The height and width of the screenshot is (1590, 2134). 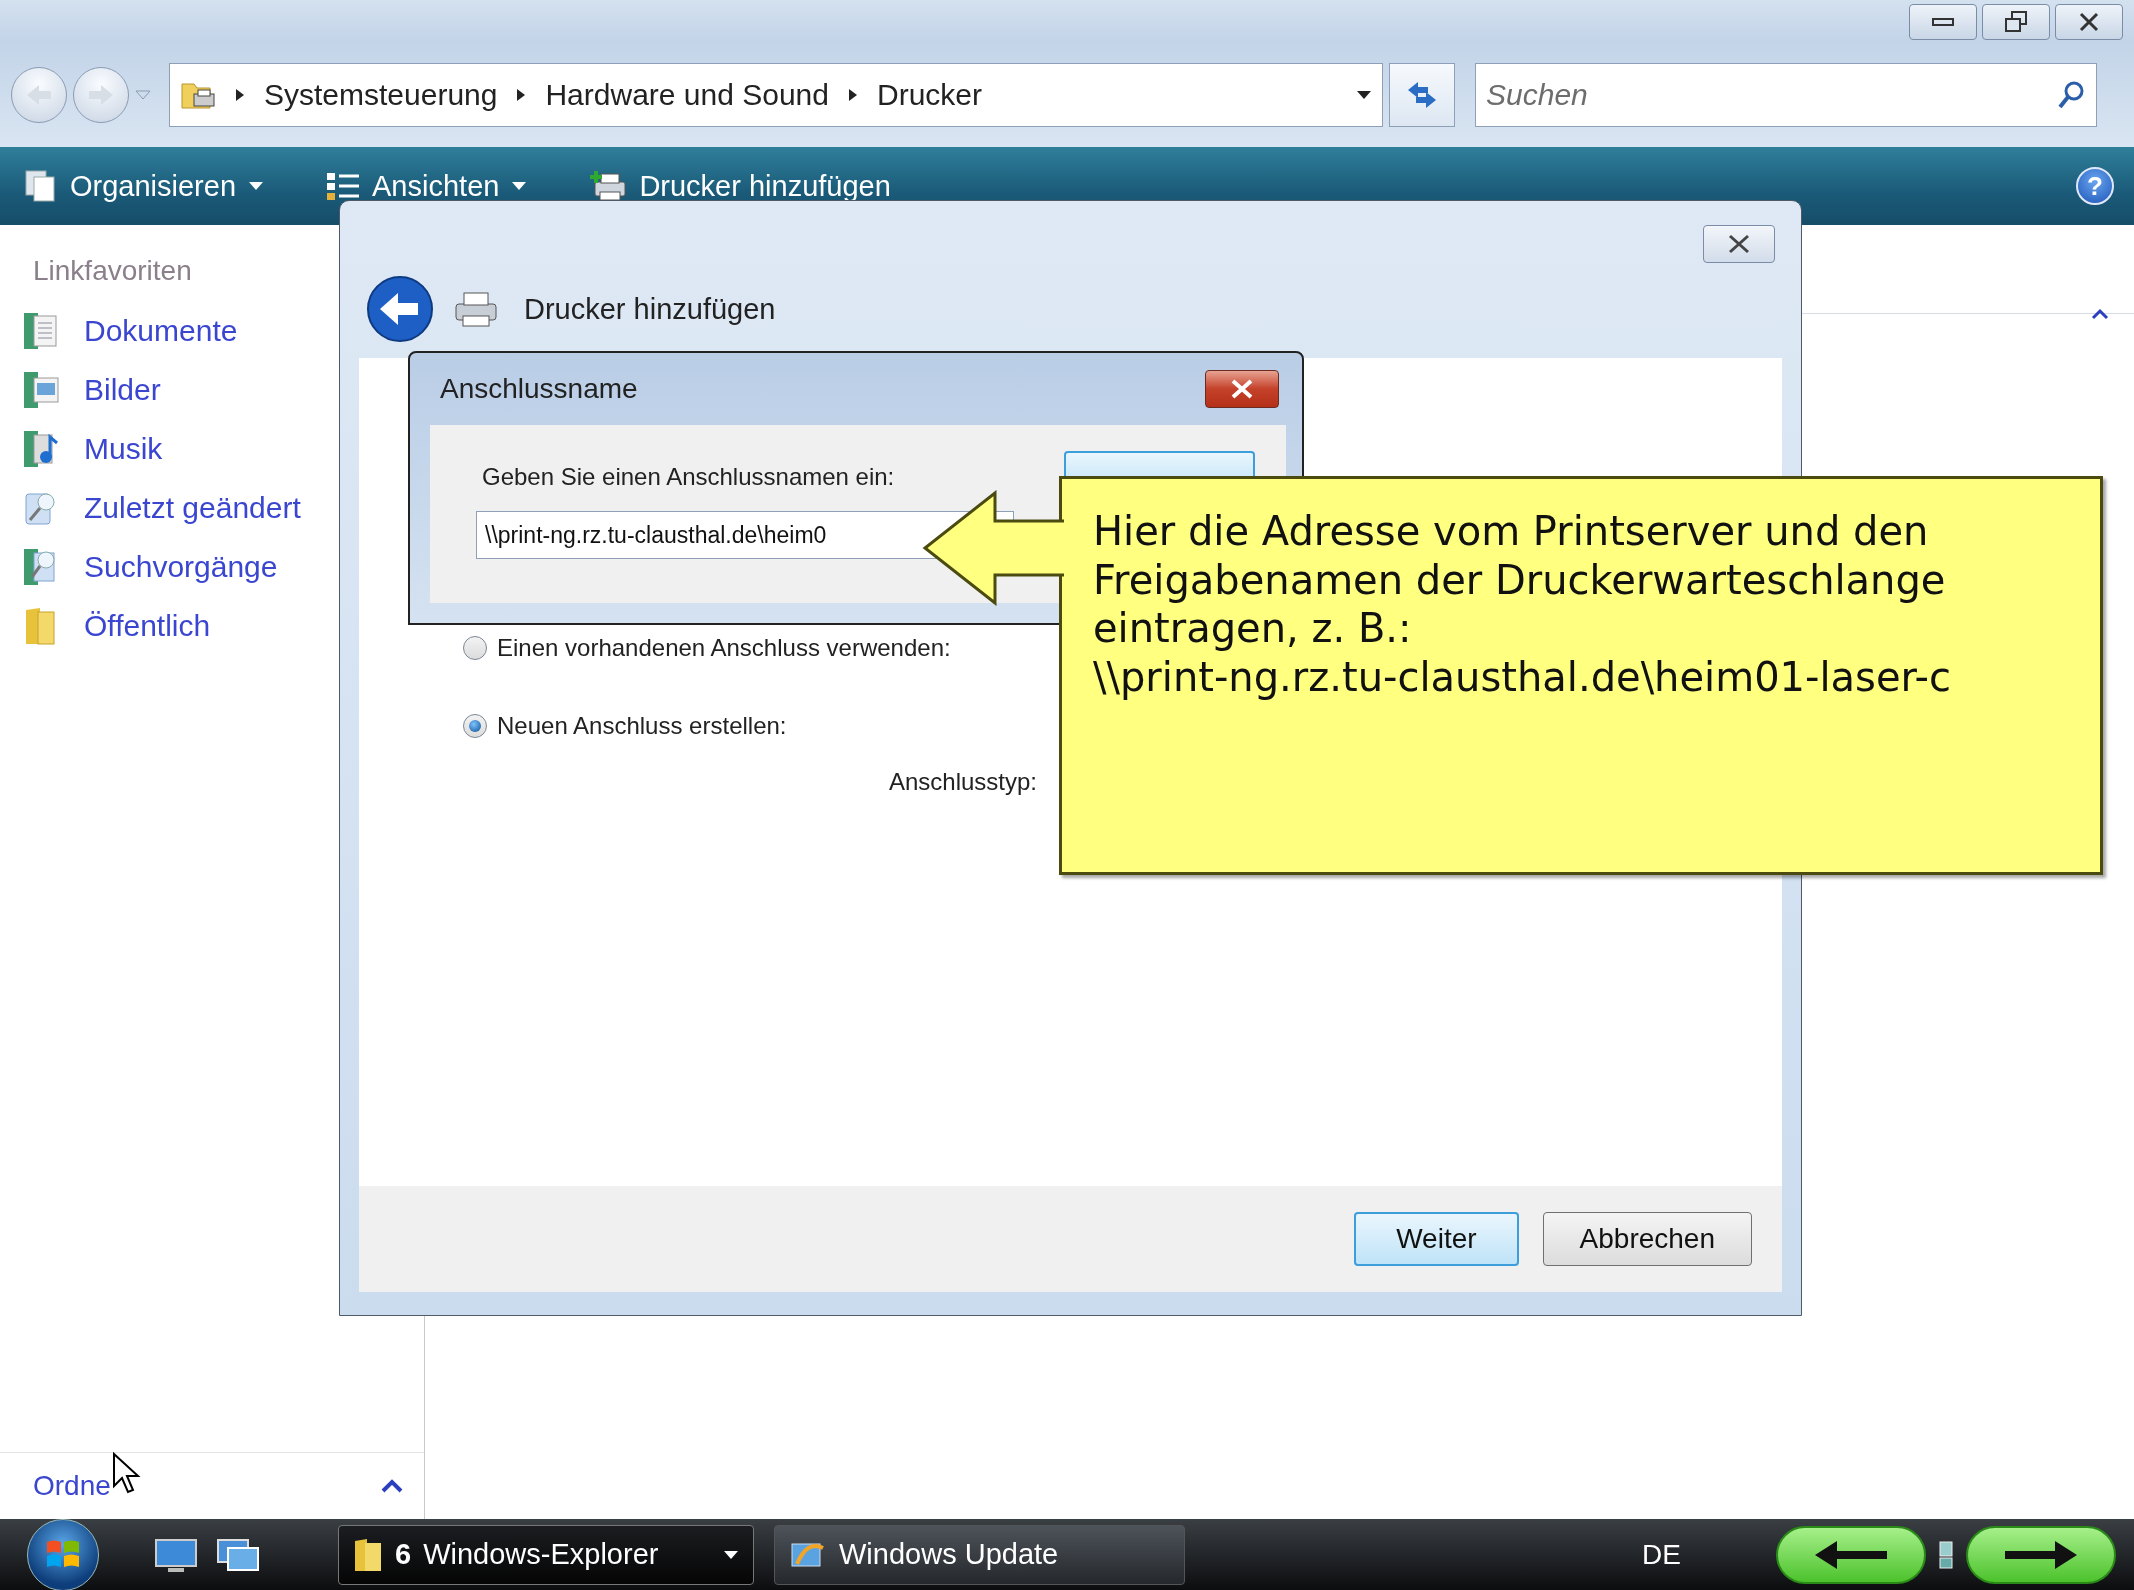 What do you see at coordinates (72, 1486) in the screenshot?
I see `folders-label: Ordne` at bounding box center [72, 1486].